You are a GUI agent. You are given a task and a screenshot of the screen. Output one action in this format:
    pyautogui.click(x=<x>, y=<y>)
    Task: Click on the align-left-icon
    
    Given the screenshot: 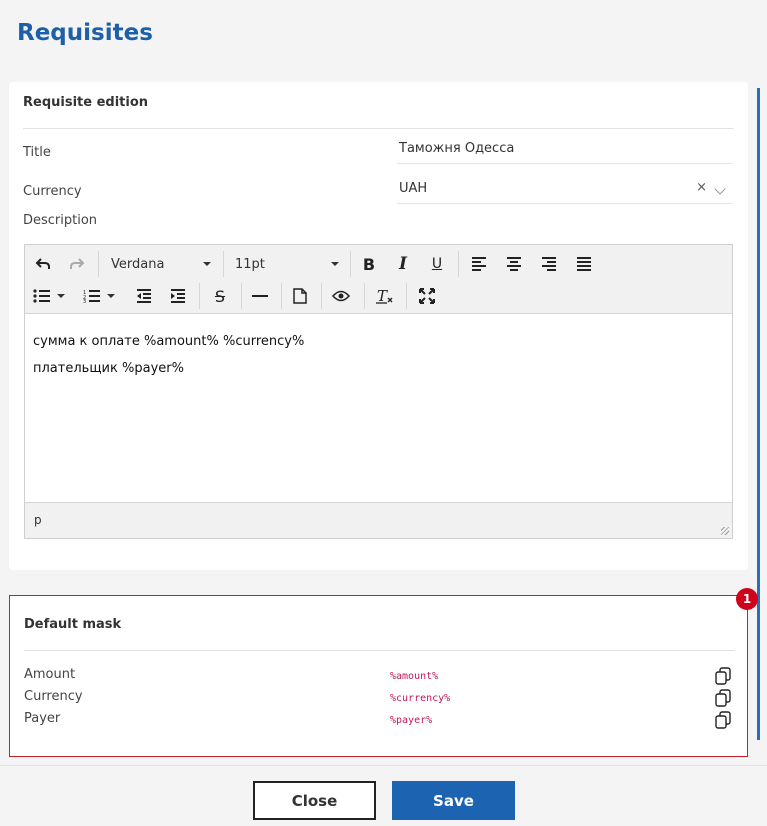 What is the action you would take?
    pyautogui.click(x=479, y=264)
    